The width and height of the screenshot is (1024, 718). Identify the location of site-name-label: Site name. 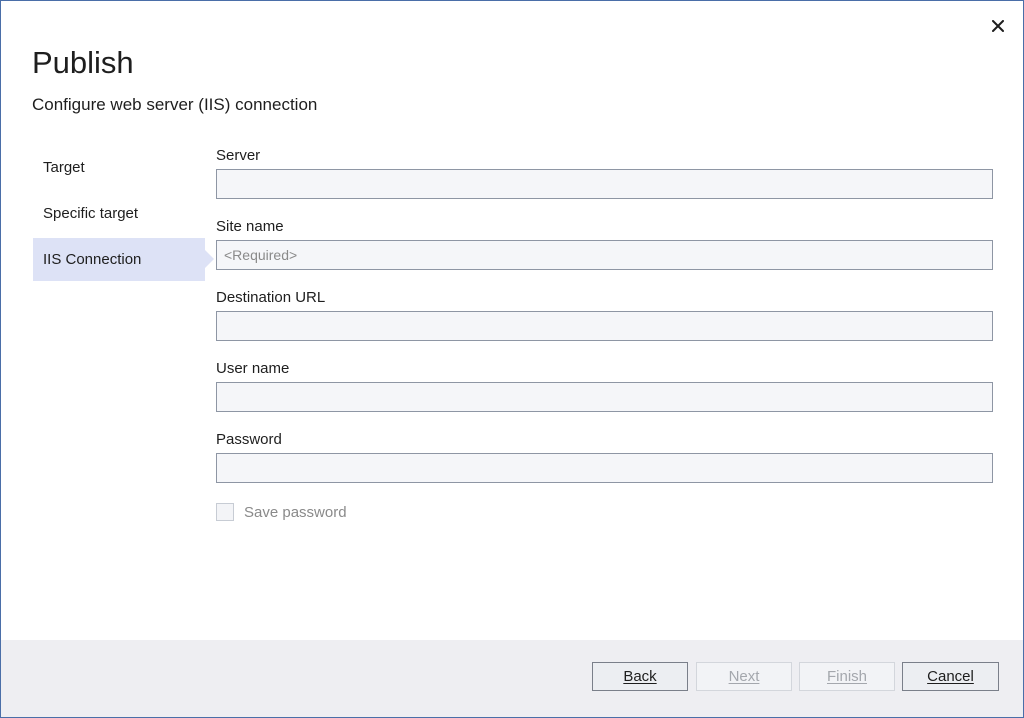
(250, 226).